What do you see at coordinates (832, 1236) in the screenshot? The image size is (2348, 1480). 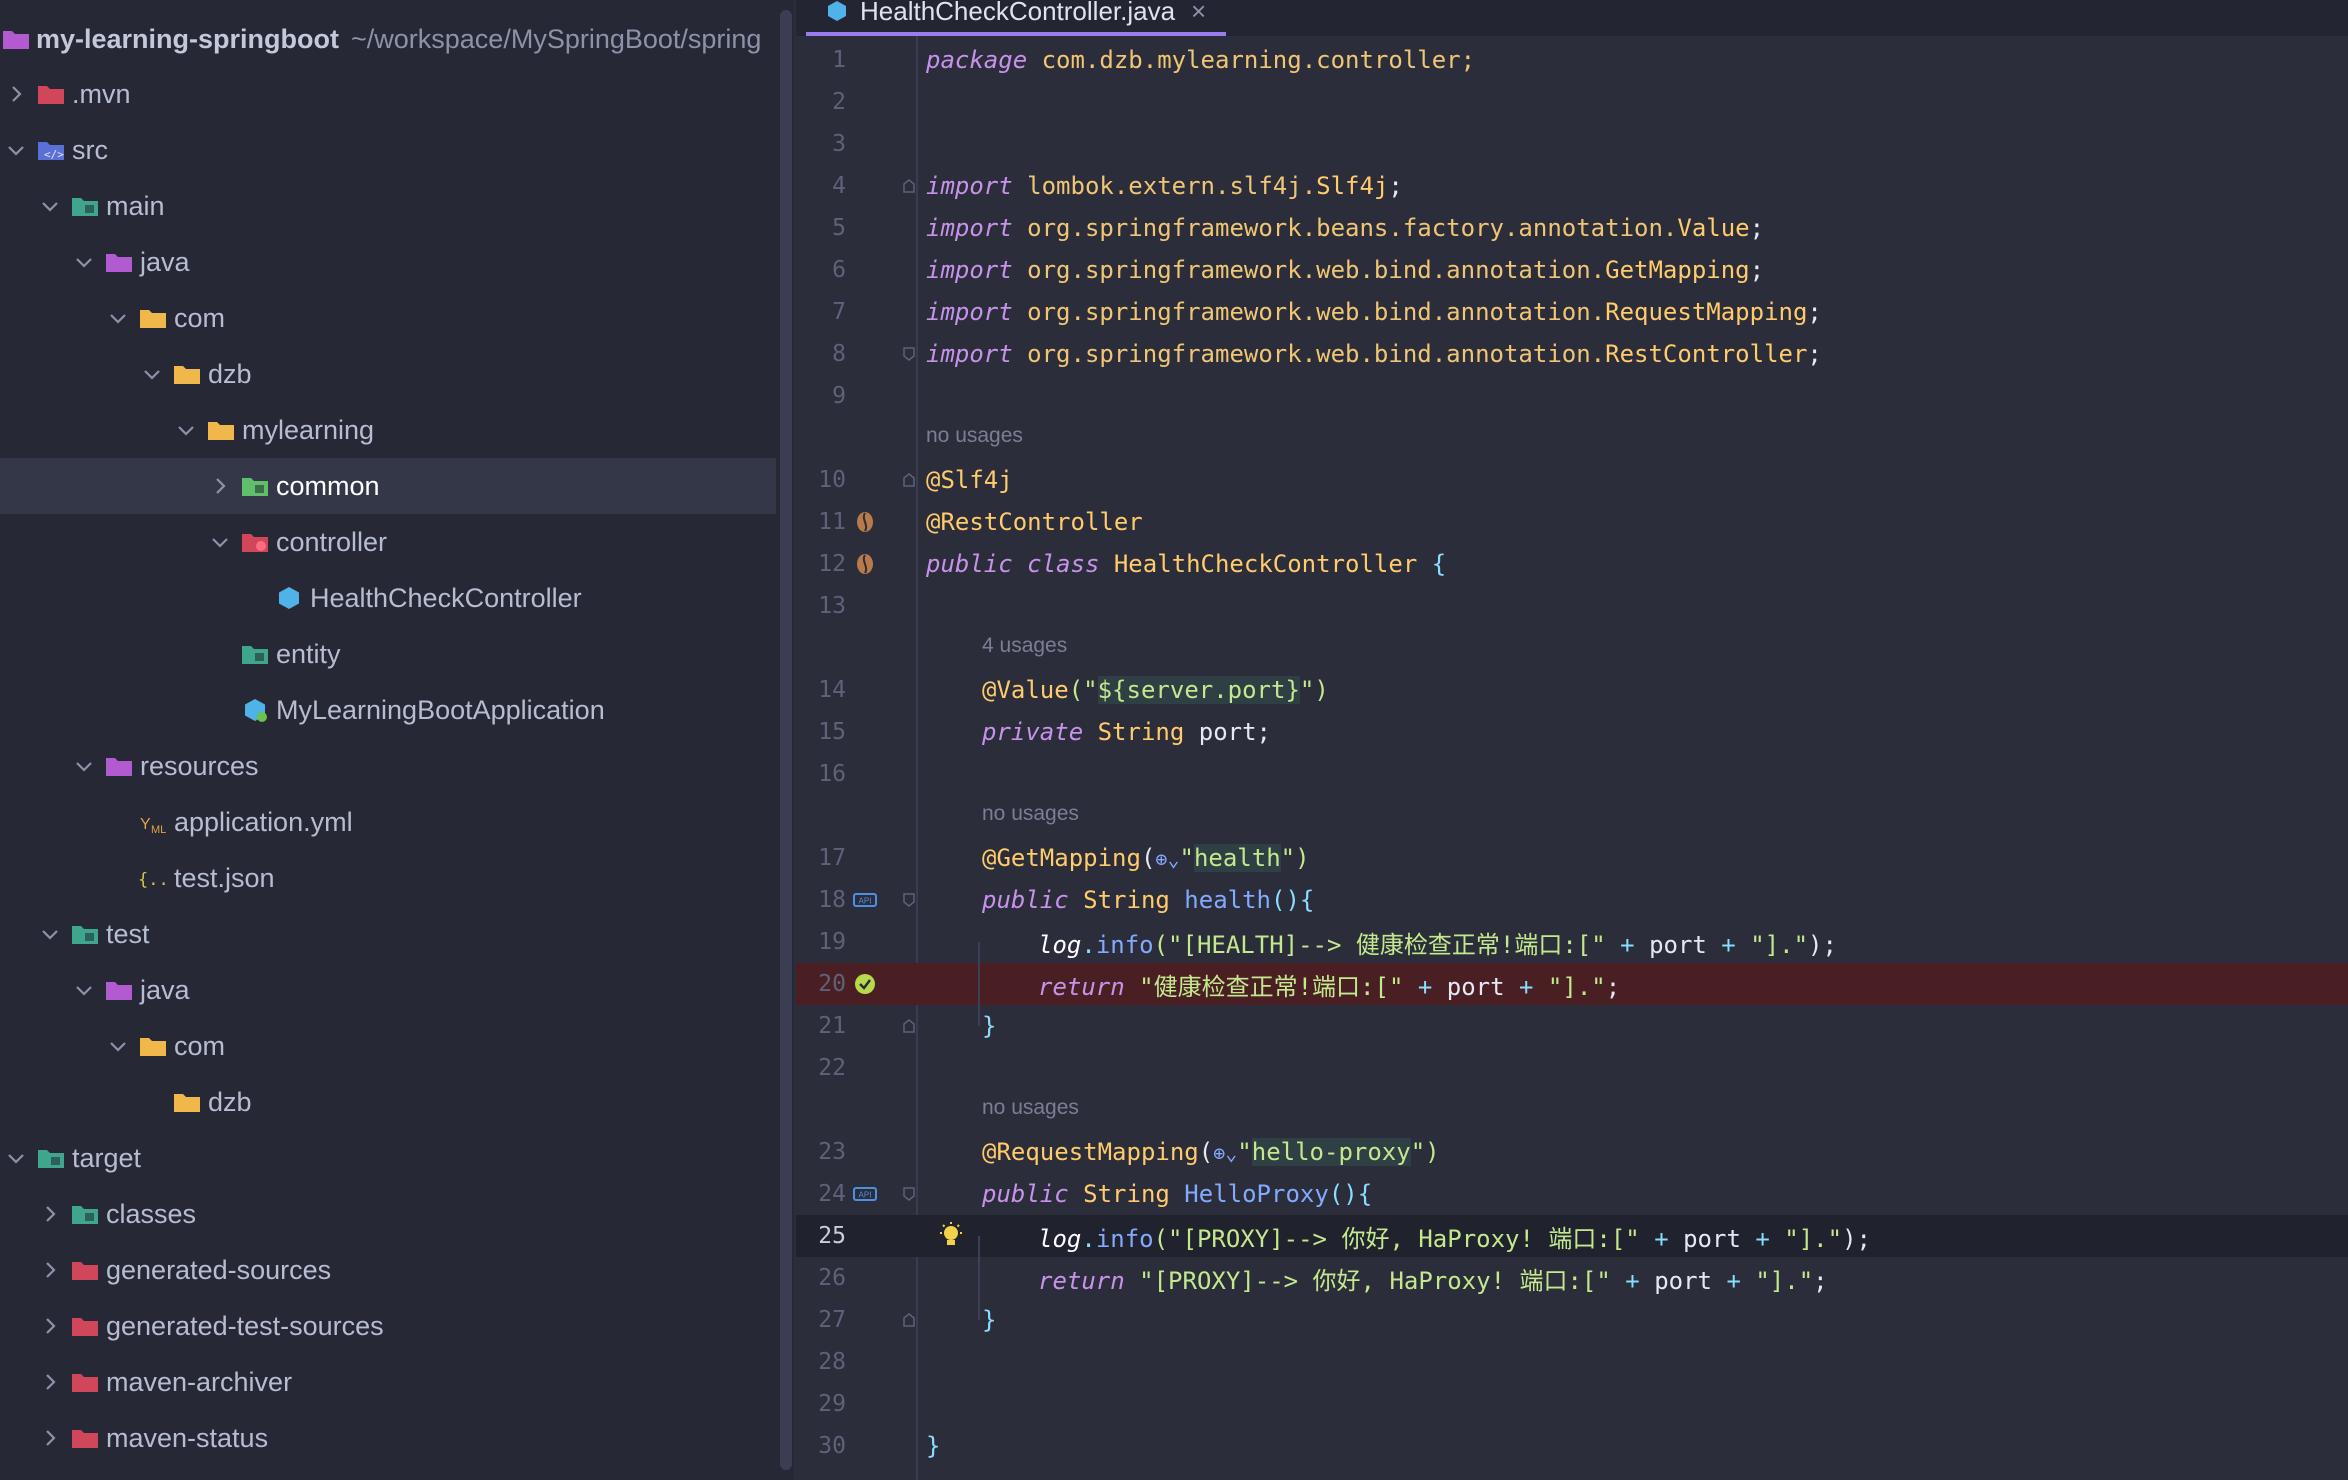 I see `line-number: 25` at bounding box center [832, 1236].